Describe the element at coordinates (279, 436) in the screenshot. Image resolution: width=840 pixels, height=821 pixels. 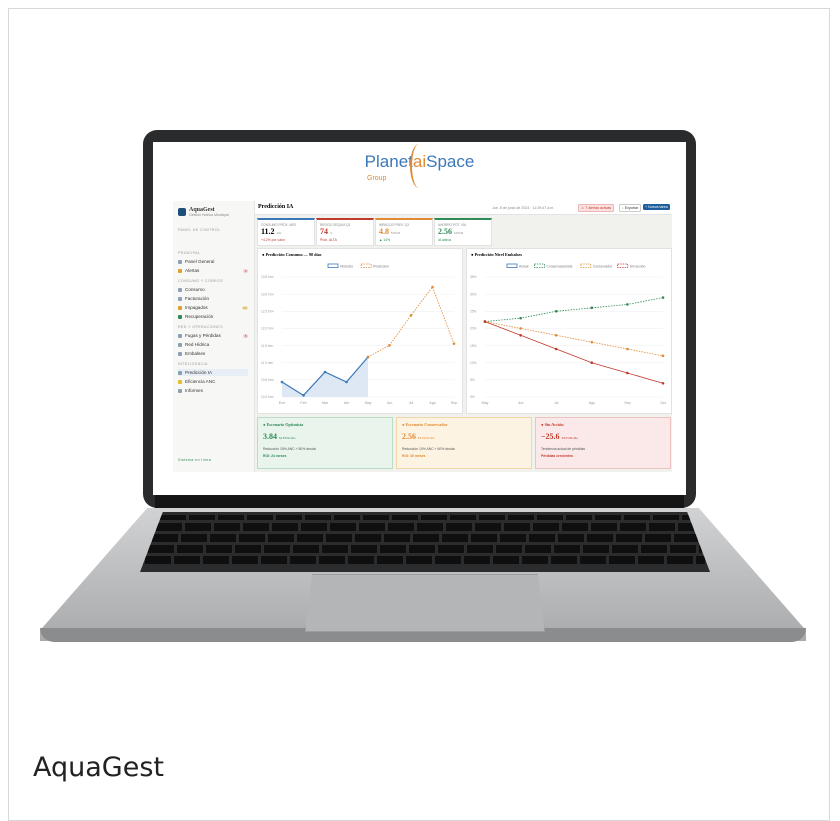
I see `scenario-value: 3.84 M EUR/año` at that location.